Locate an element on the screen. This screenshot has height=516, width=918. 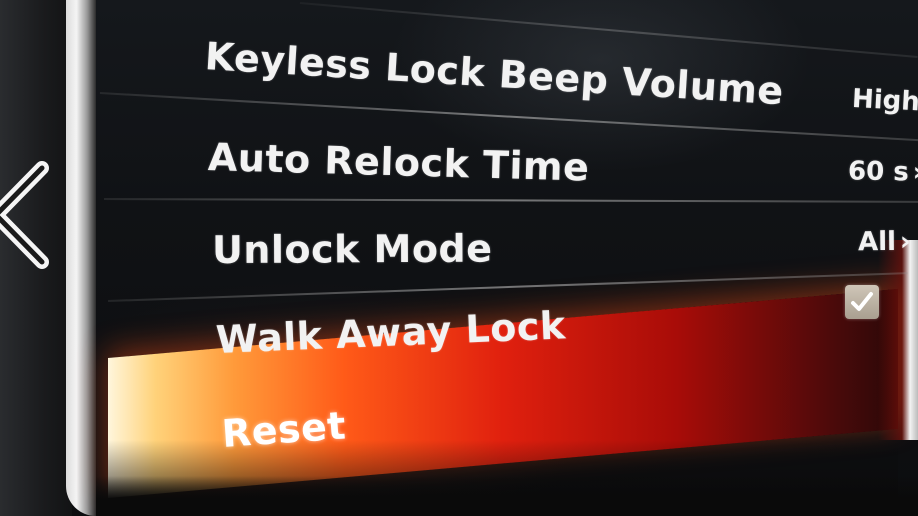
setting-value: All › is located at coordinates (884, 242).